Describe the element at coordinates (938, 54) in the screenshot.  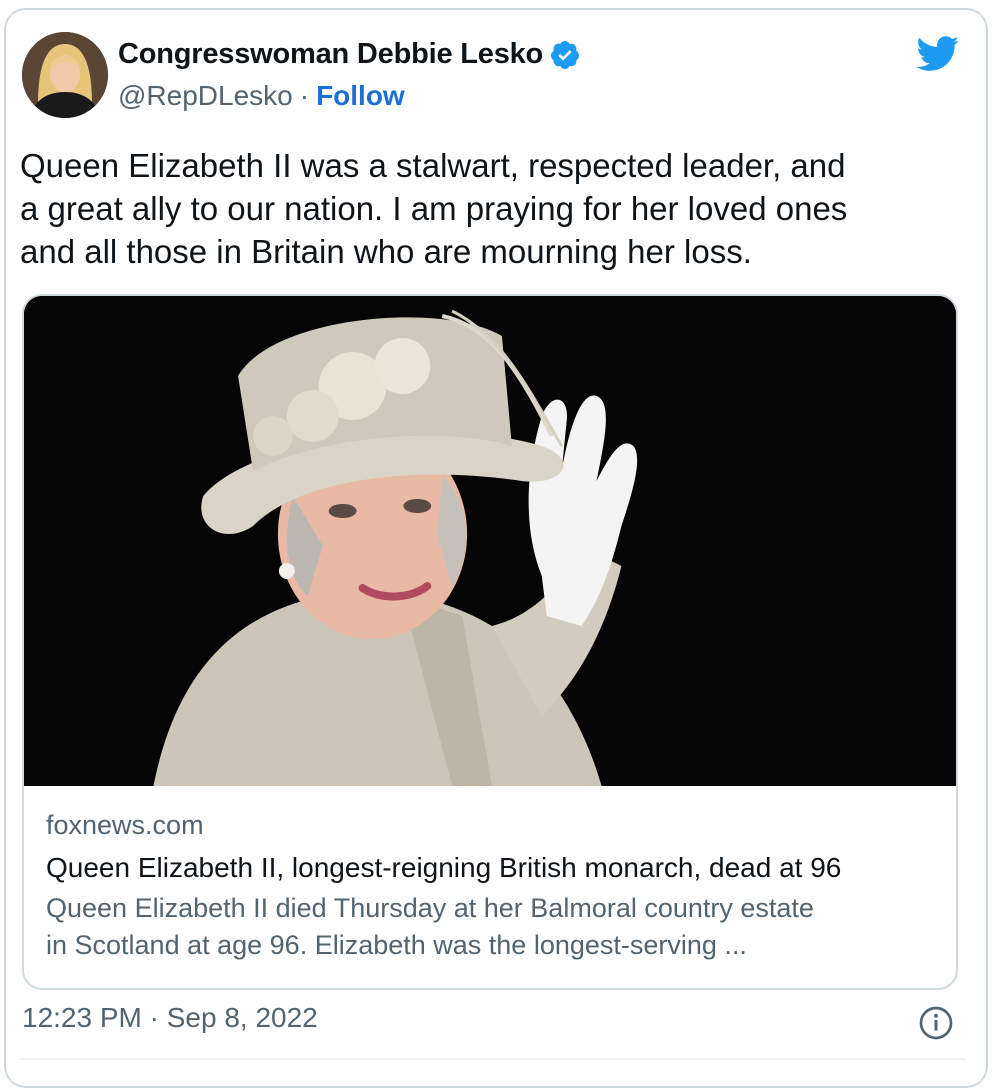
I see `twitter-bird-icon` at that location.